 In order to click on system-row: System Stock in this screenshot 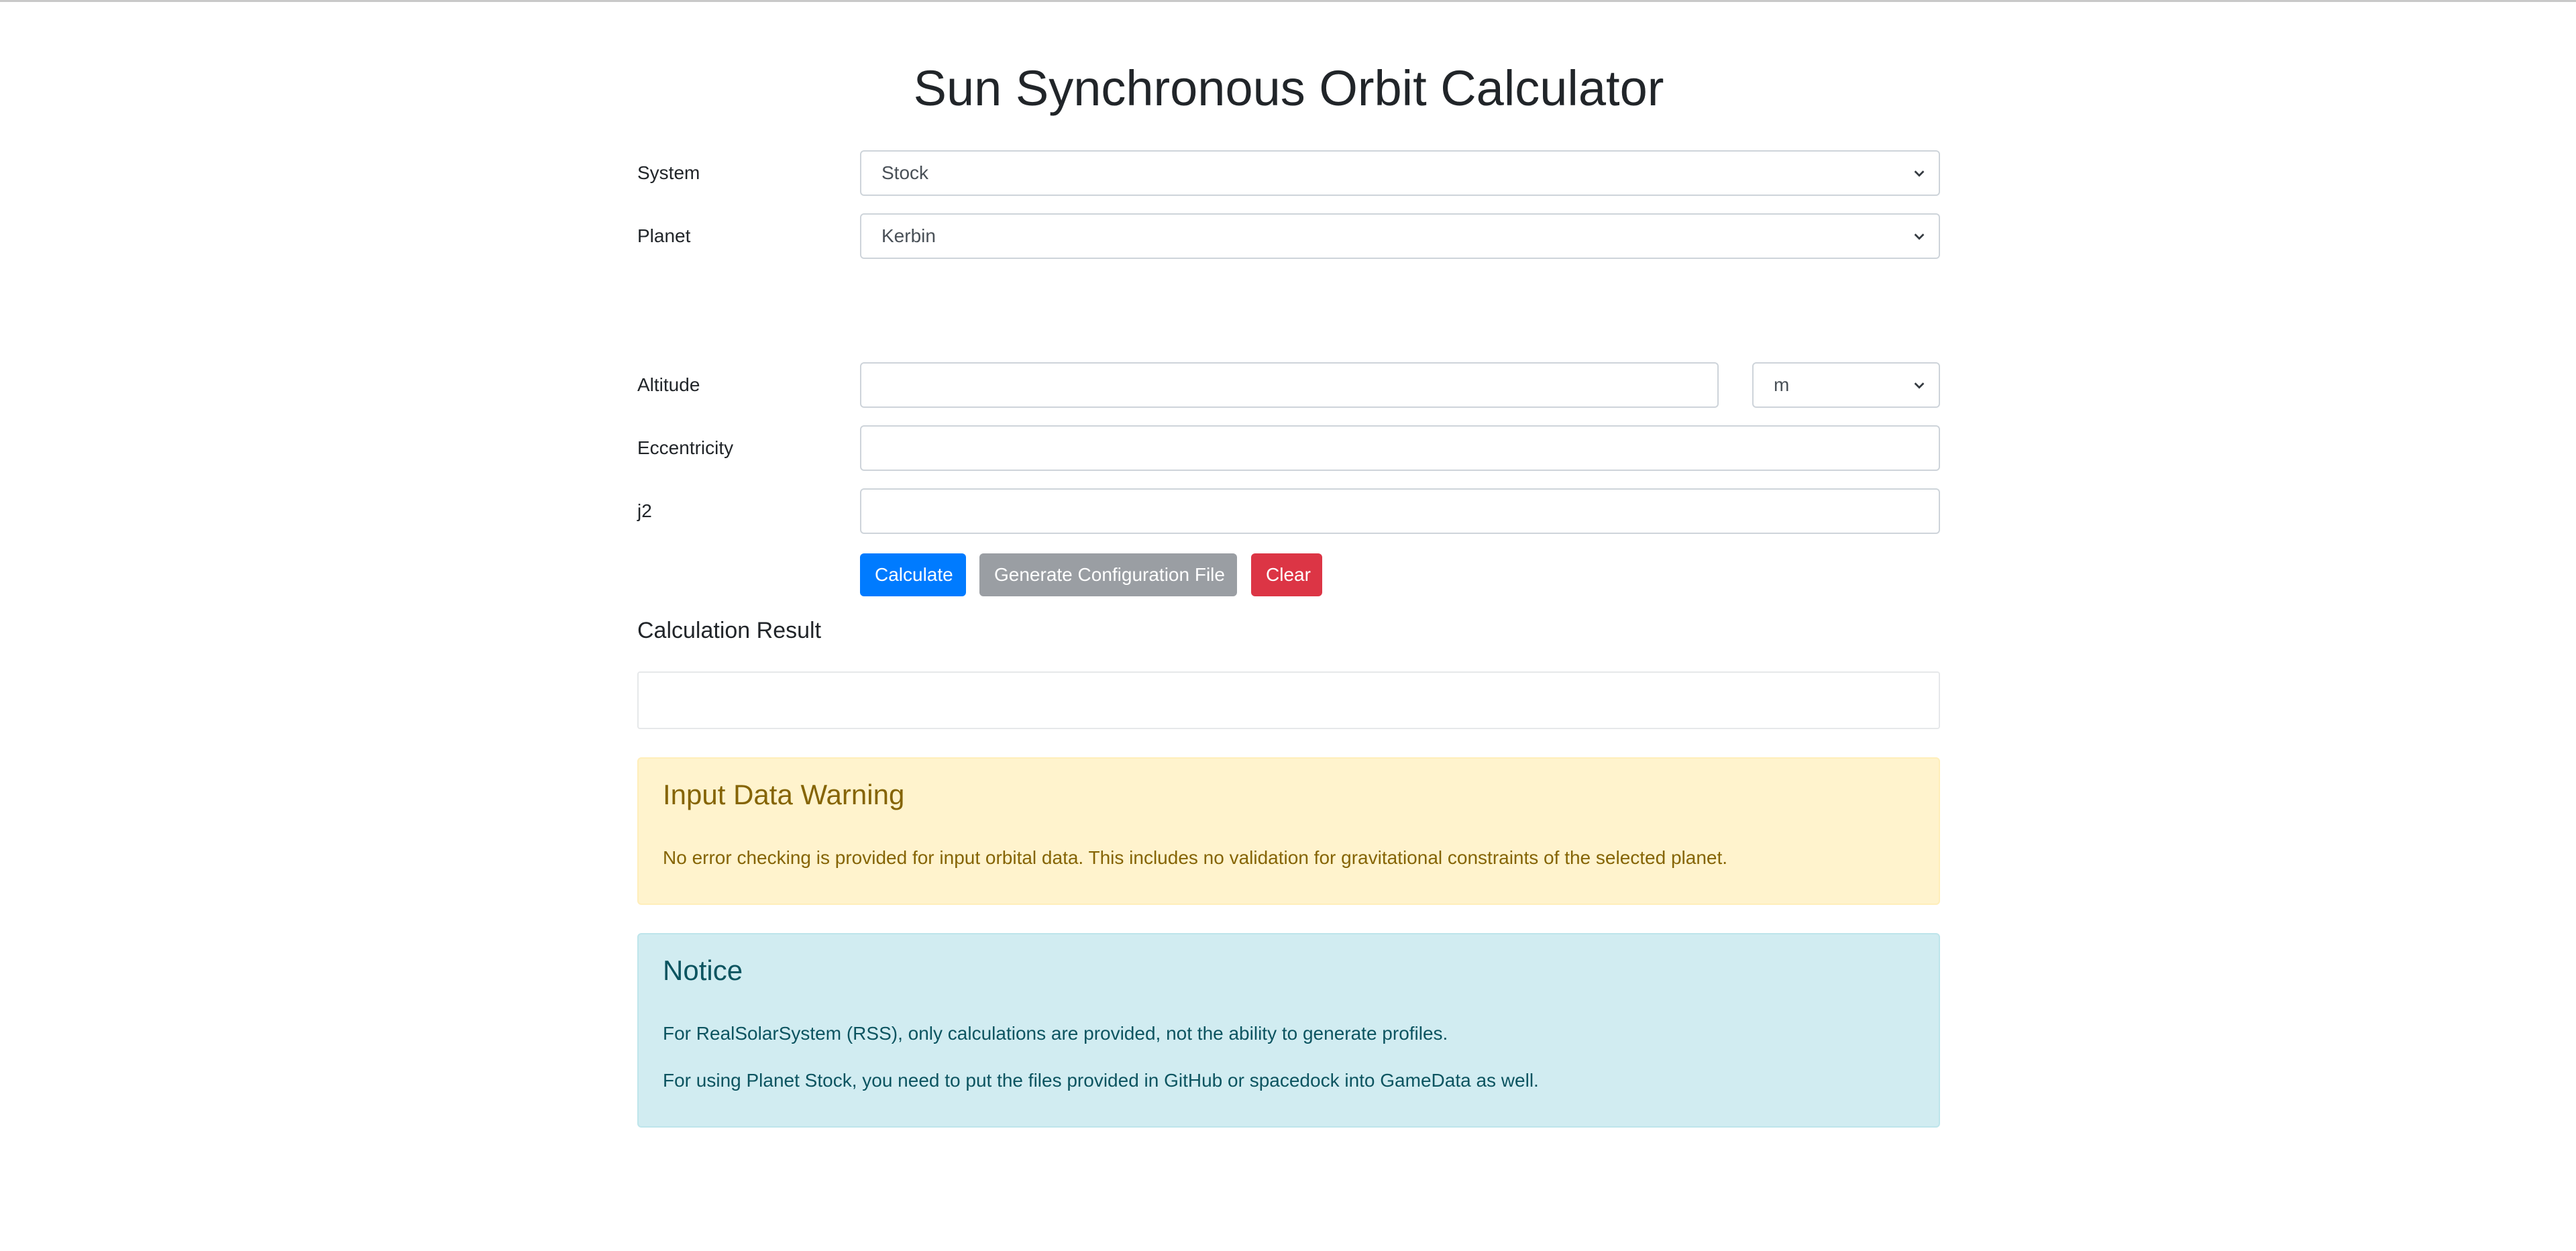, I will do `click(1288, 173)`.